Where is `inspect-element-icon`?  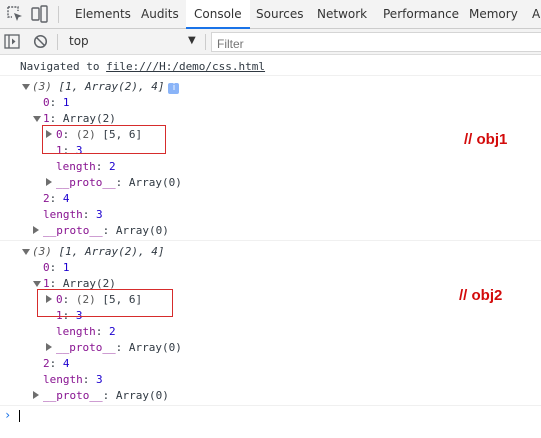
inspect-element-icon is located at coordinates (15, 14).